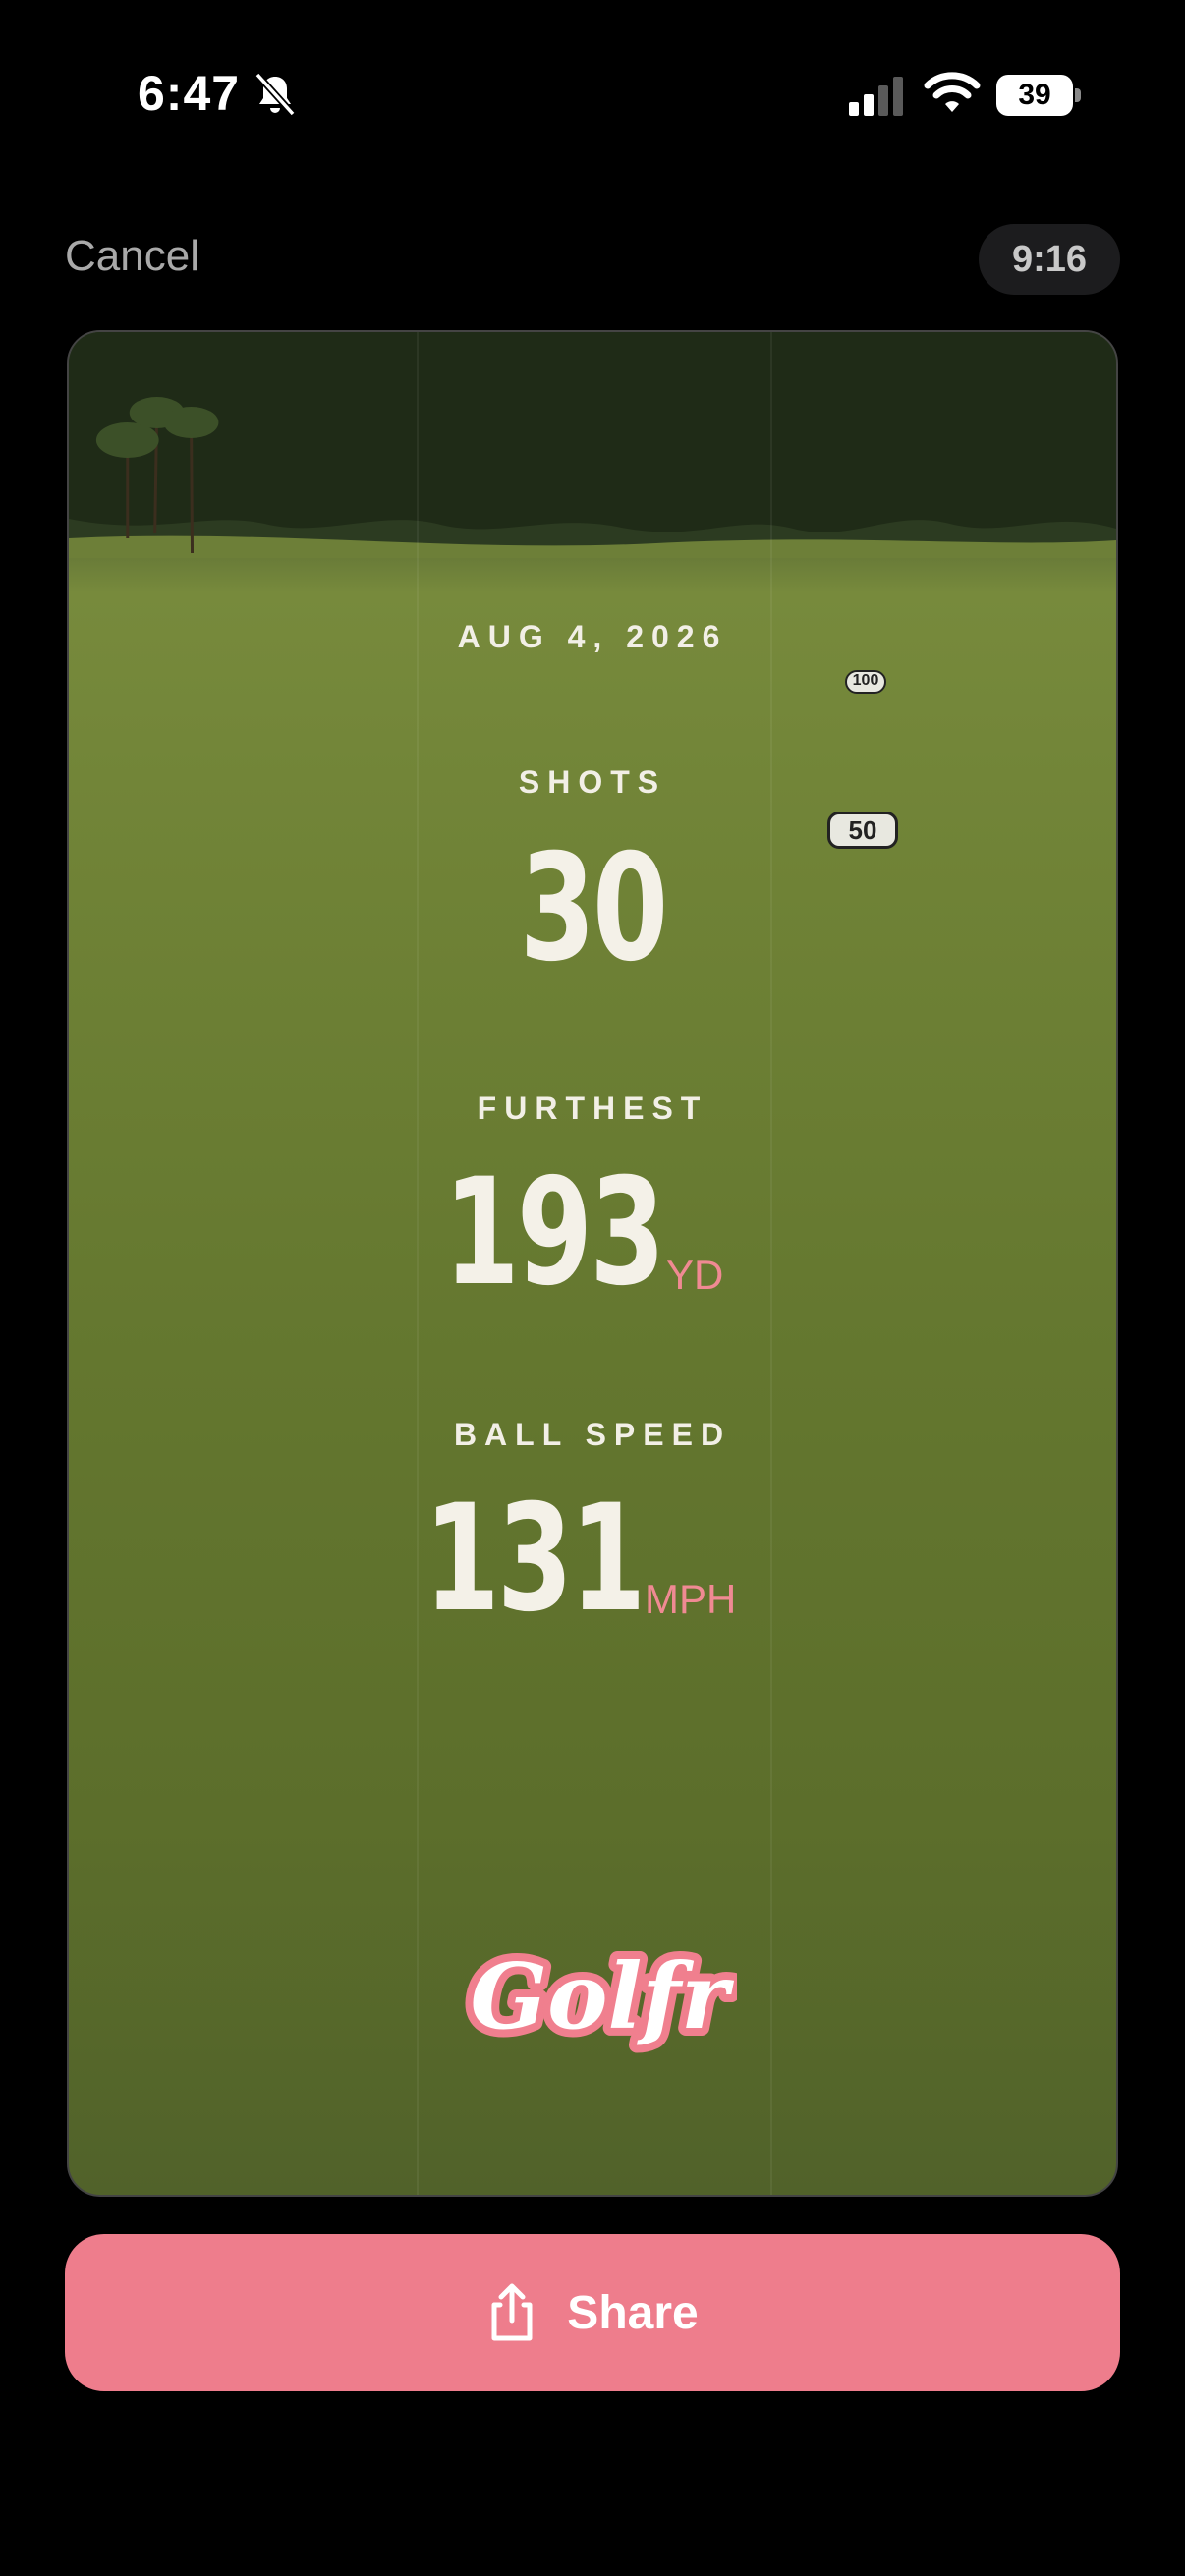 The image size is (1185, 2576). I want to click on furthest-unit: YD, so click(695, 1275).